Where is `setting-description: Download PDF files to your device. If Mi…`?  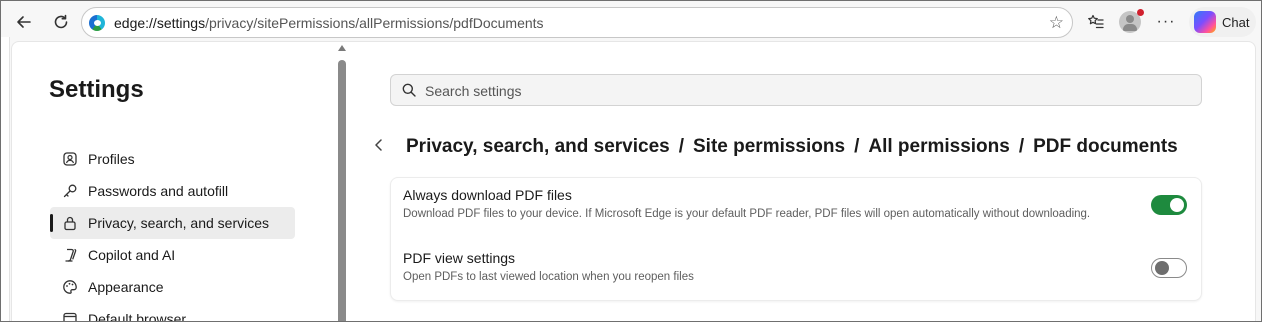 setting-description: Download PDF files to your device. If Mi… is located at coordinates (747, 214).